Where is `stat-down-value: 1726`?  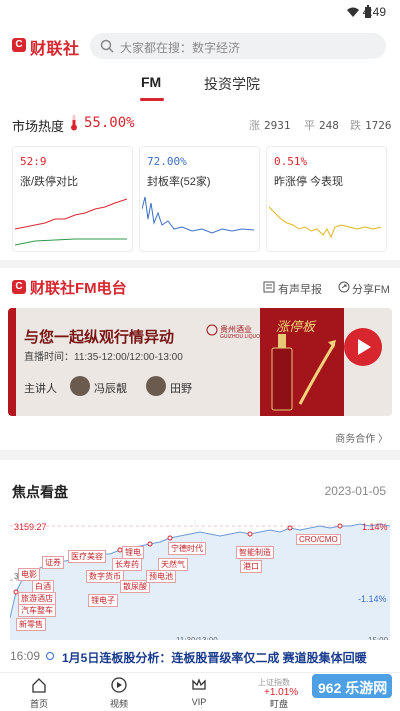 stat-down-value: 1726 is located at coordinates (378, 125).